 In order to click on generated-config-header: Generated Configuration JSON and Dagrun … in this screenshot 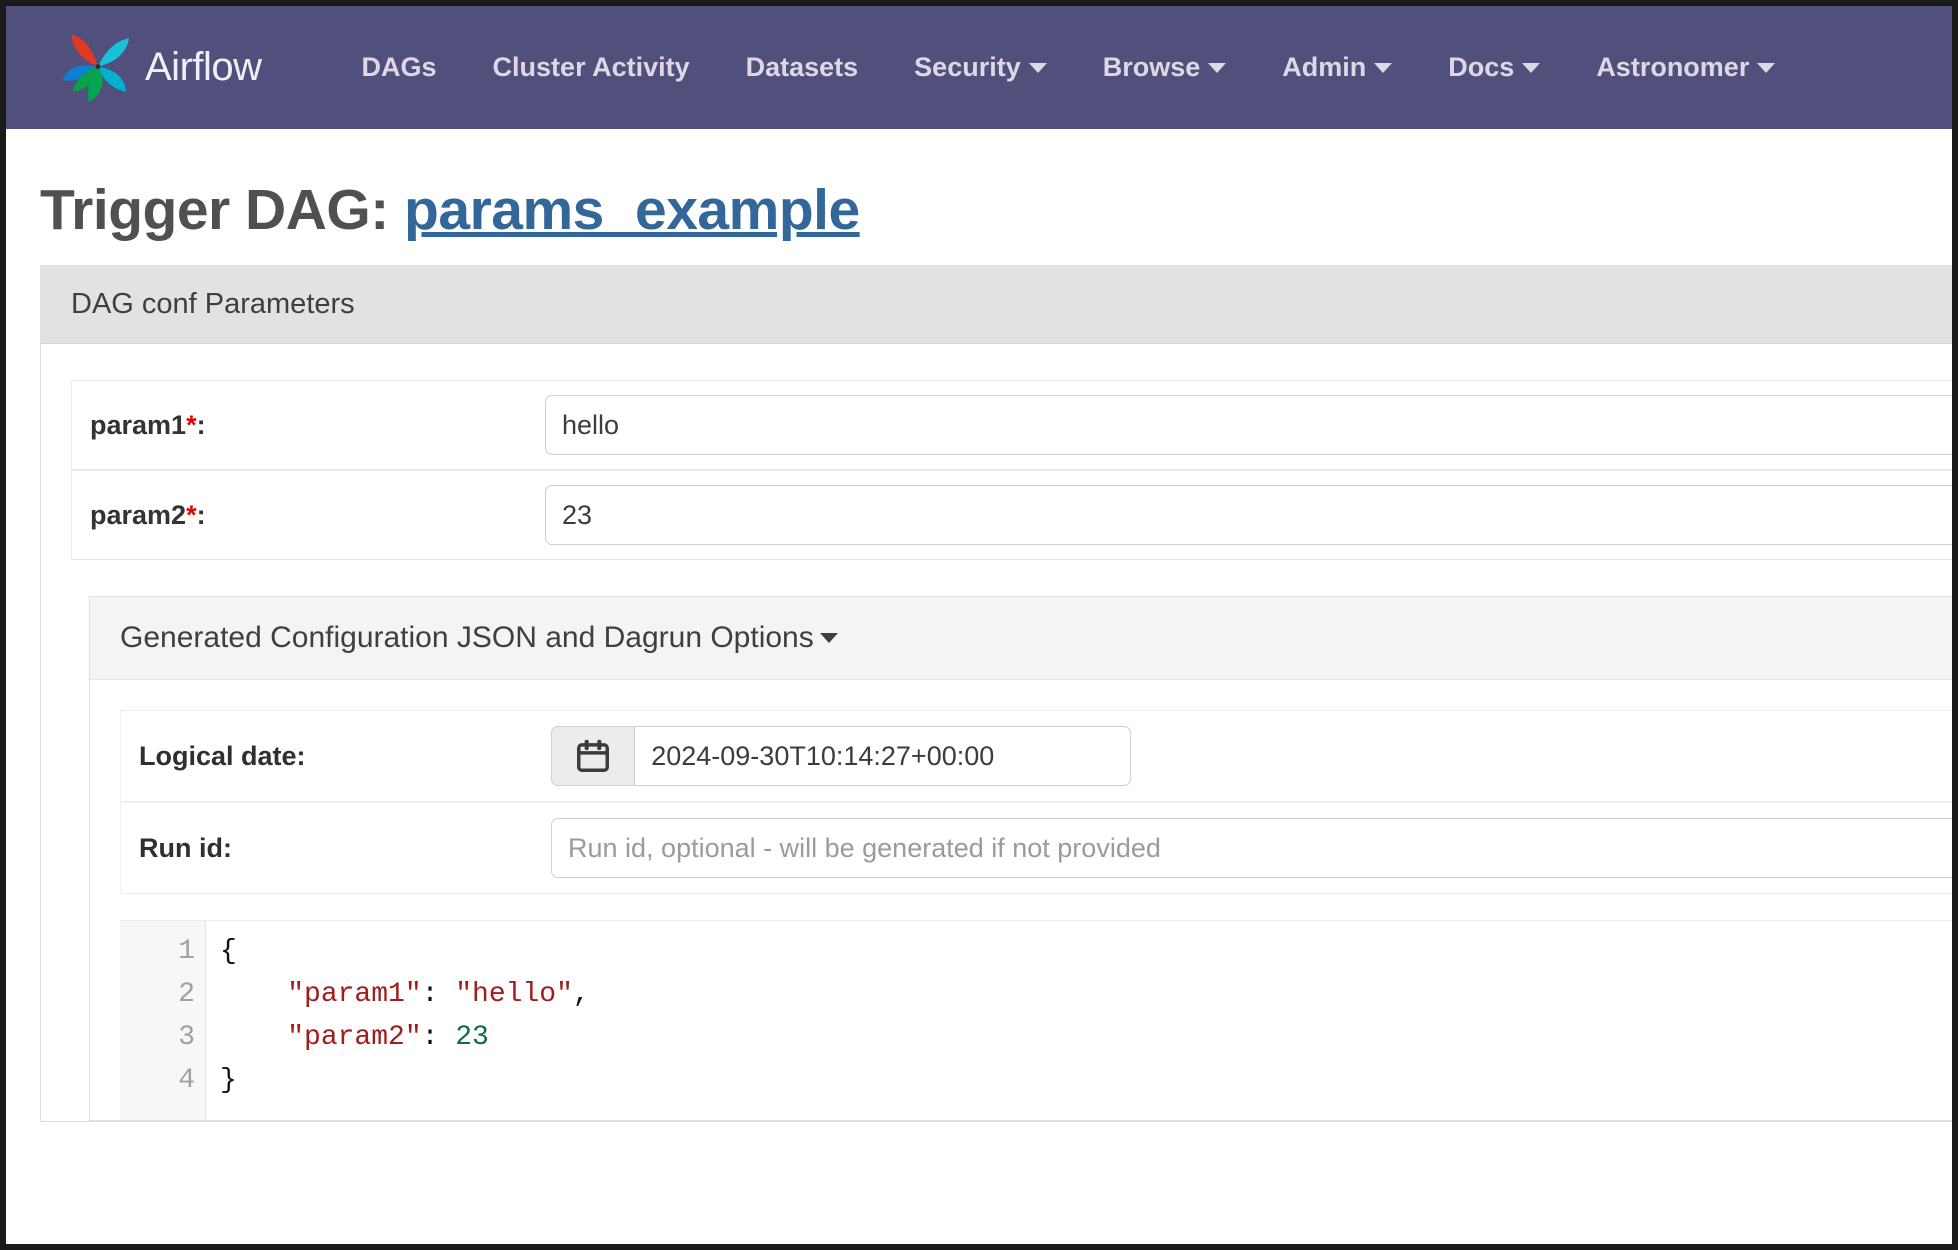, I will do `click(1021, 638)`.